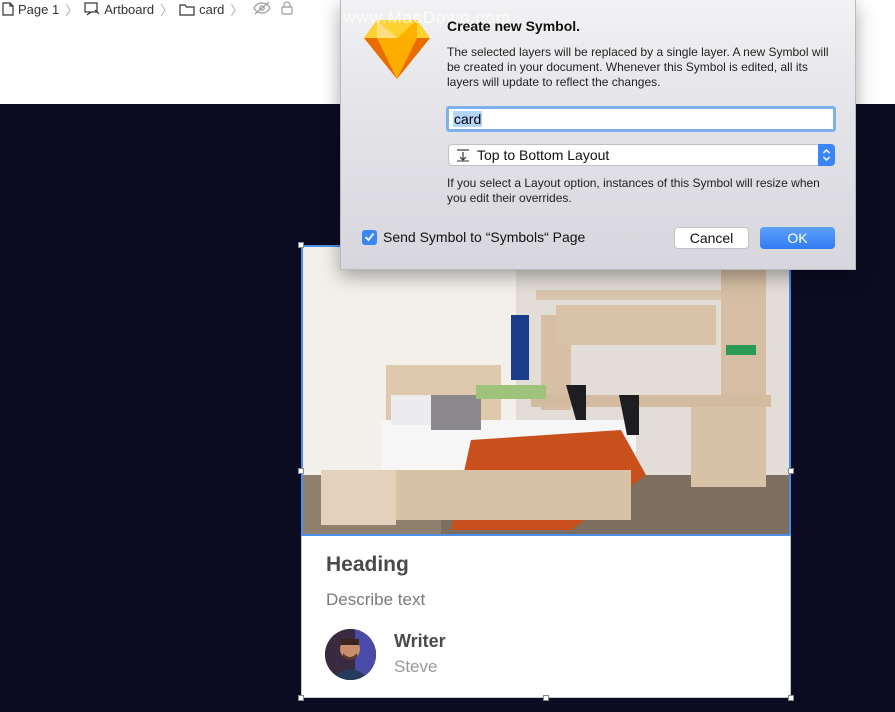  What do you see at coordinates (546, 698) in the screenshot?
I see `resize-handle-bottom` at bounding box center [546, 698].